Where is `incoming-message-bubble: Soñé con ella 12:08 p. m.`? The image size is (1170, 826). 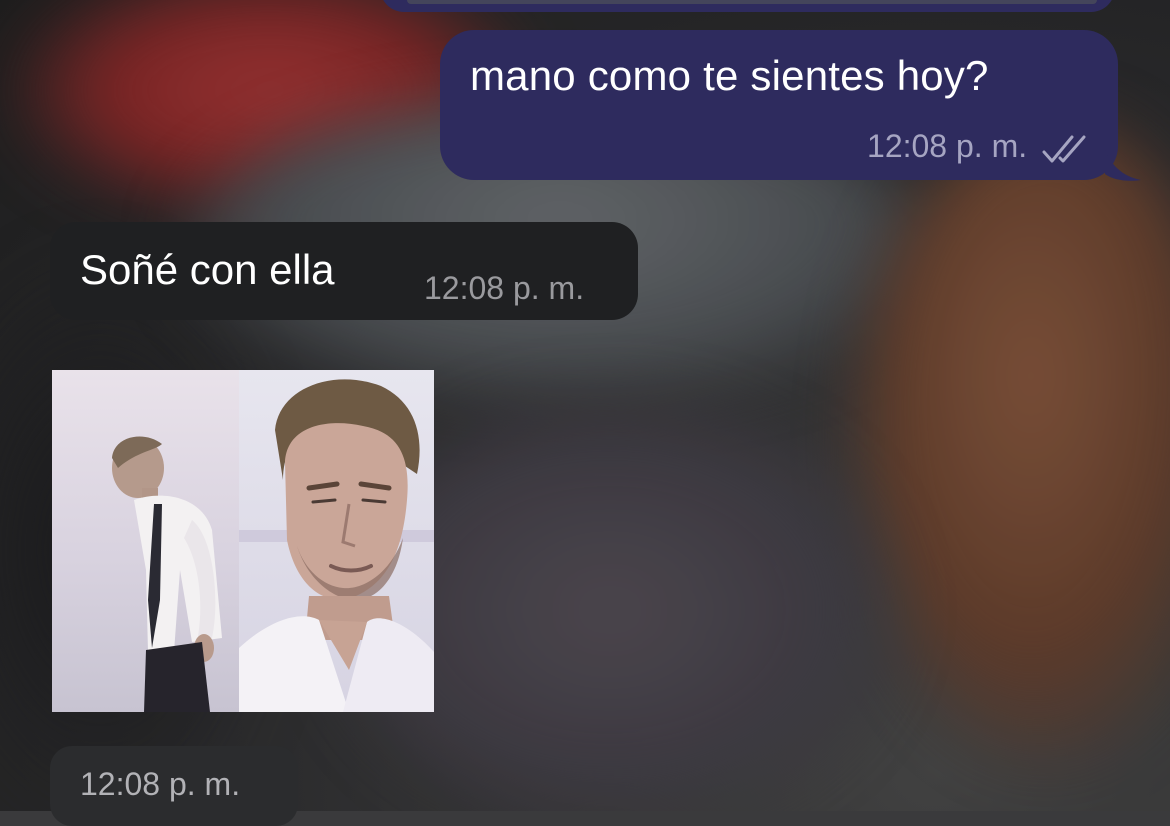
incoming-message-bubble: Soñé con ella 12:08 p. m. is located at coordinates (344, 271).